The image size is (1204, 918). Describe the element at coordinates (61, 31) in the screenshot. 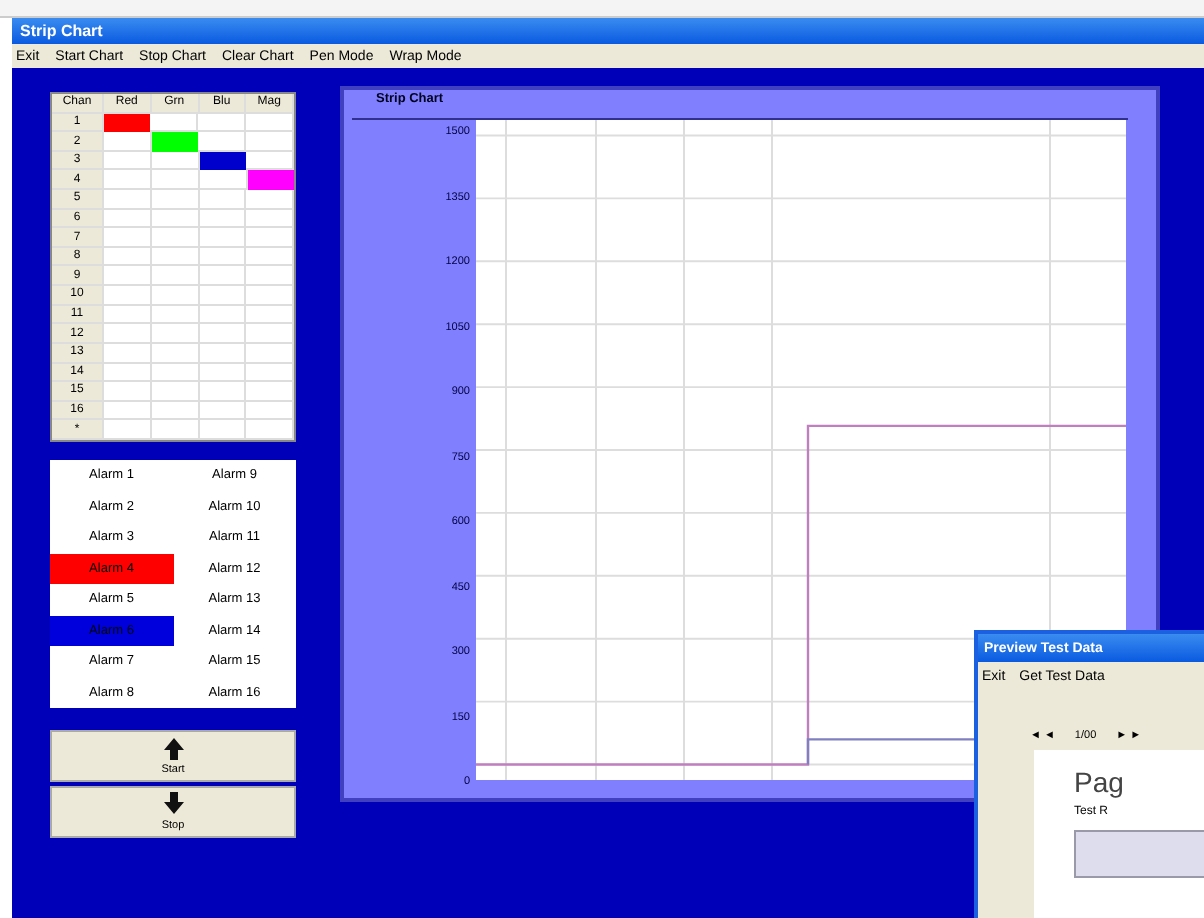

I see `window-title: Strip Chart` at that location.